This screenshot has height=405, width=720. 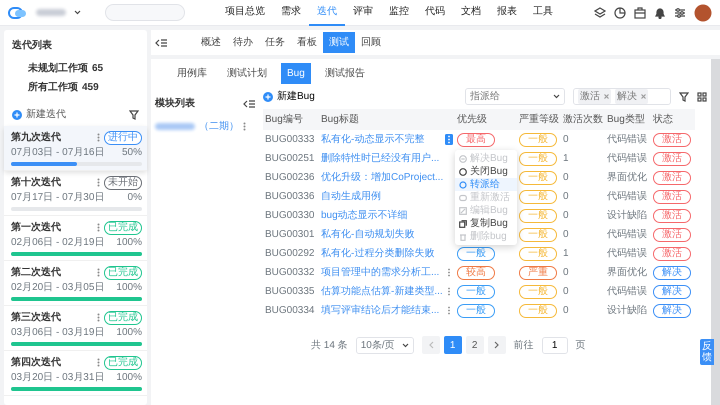 I want to click on layers-icon, so click(x=600, y=12).